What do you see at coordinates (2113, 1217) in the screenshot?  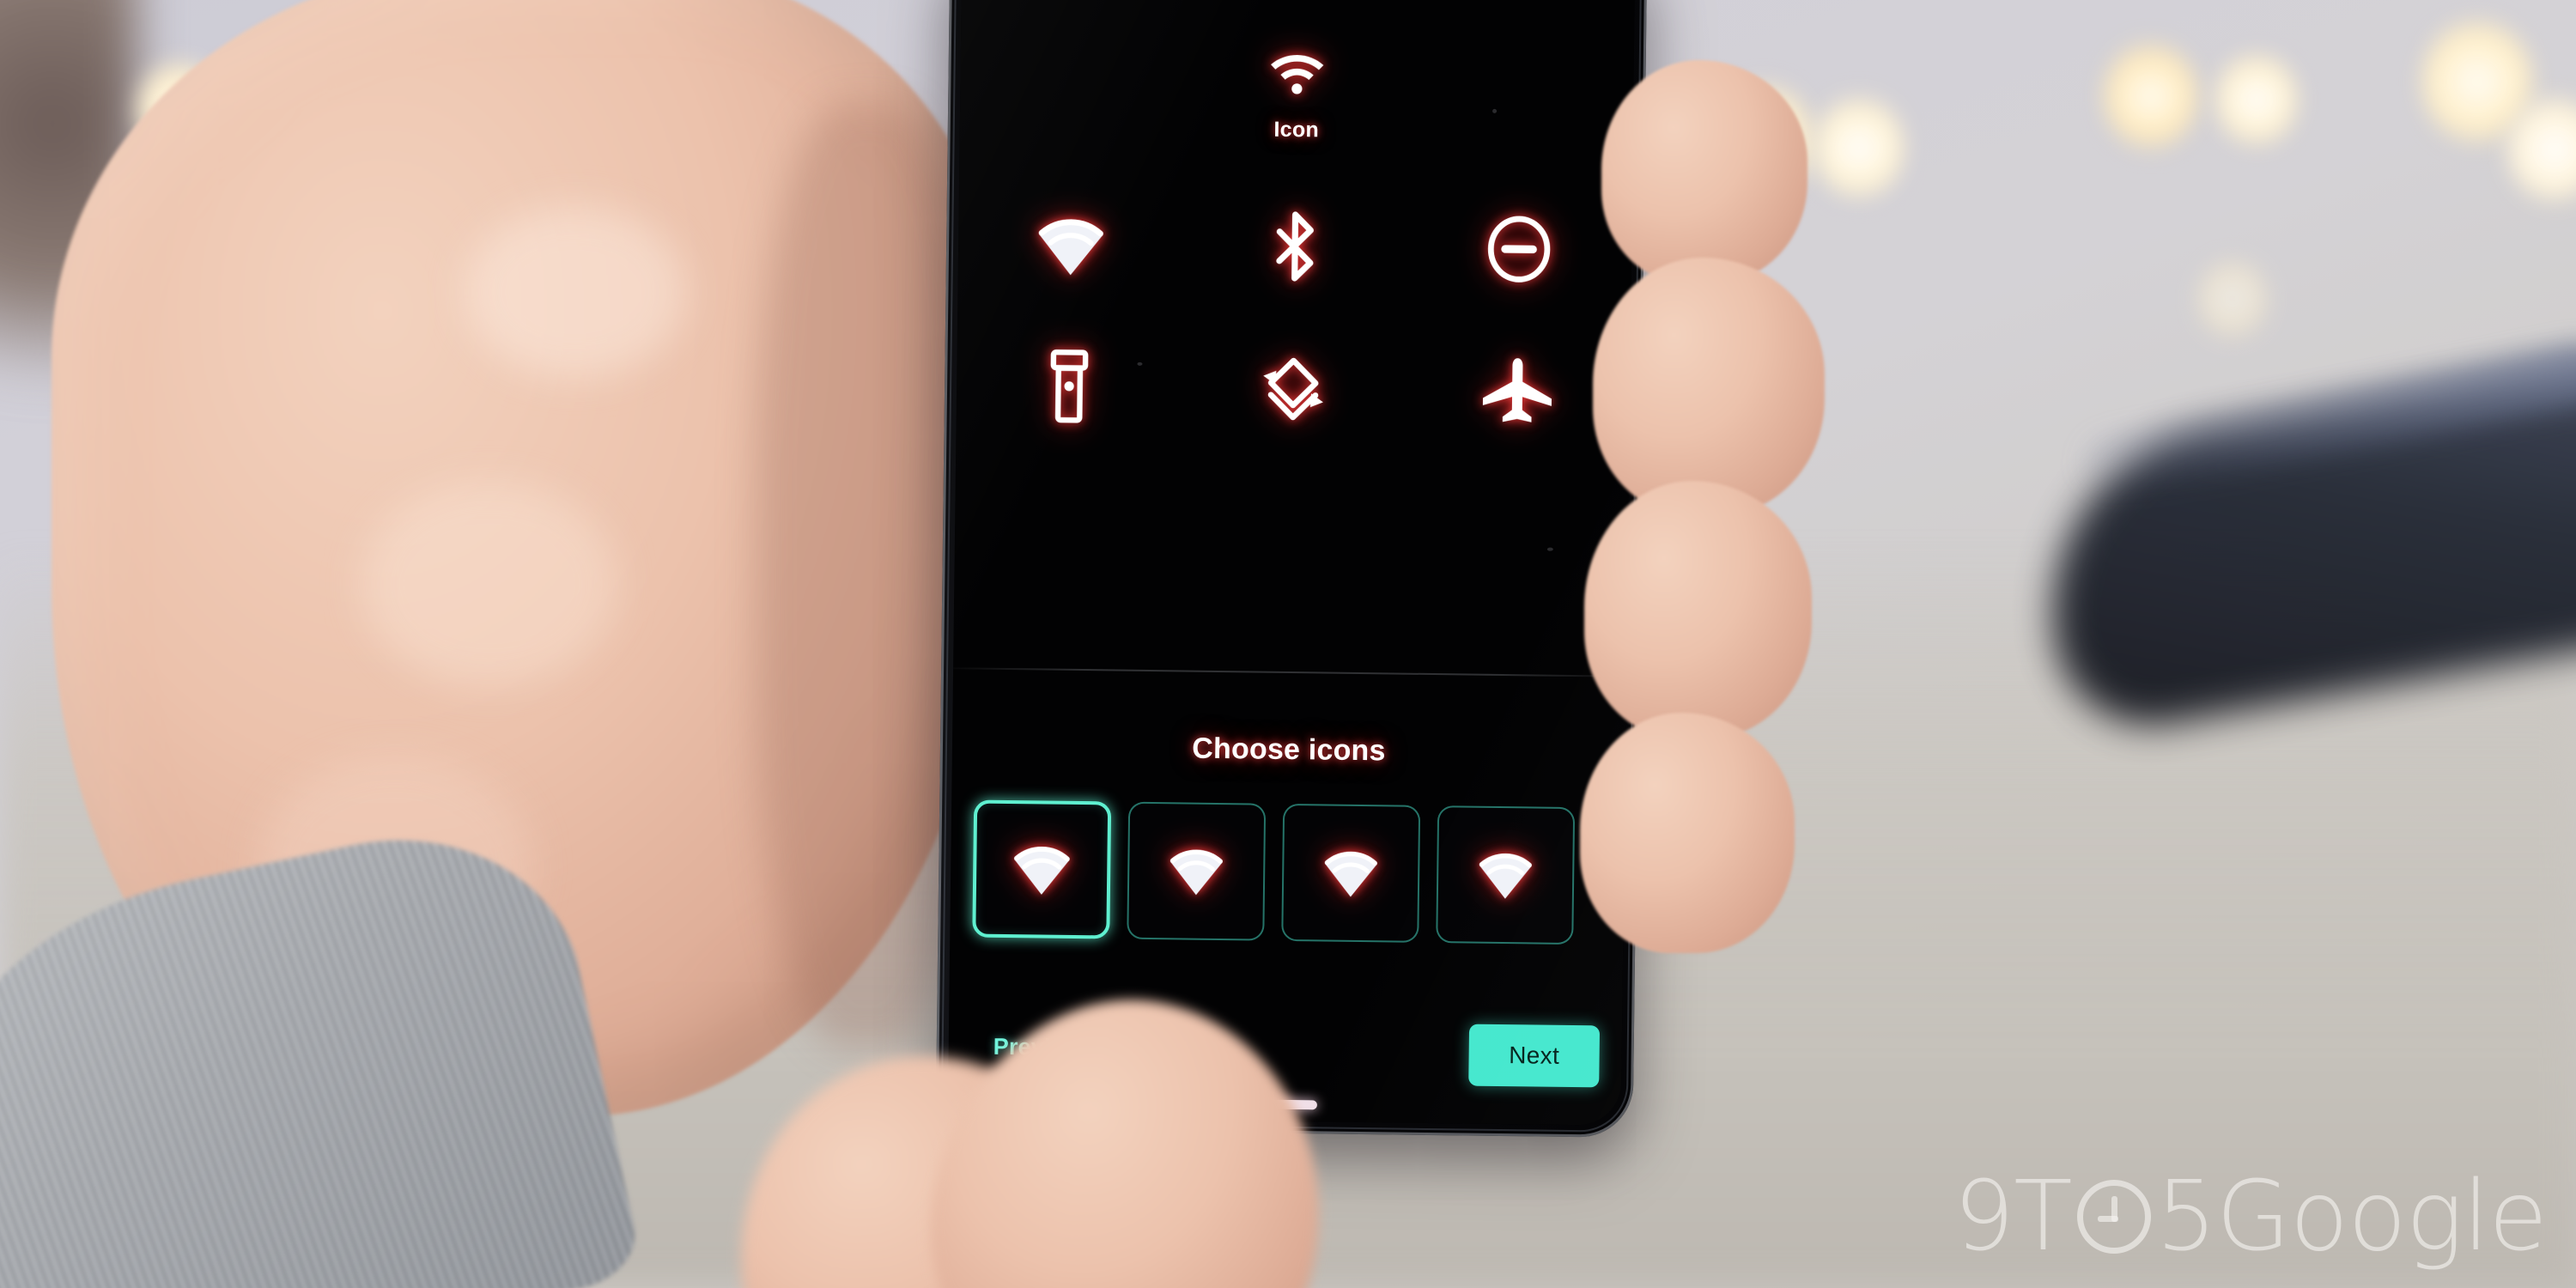 I see `clock-icon` at bounding box center [2113, 1217].